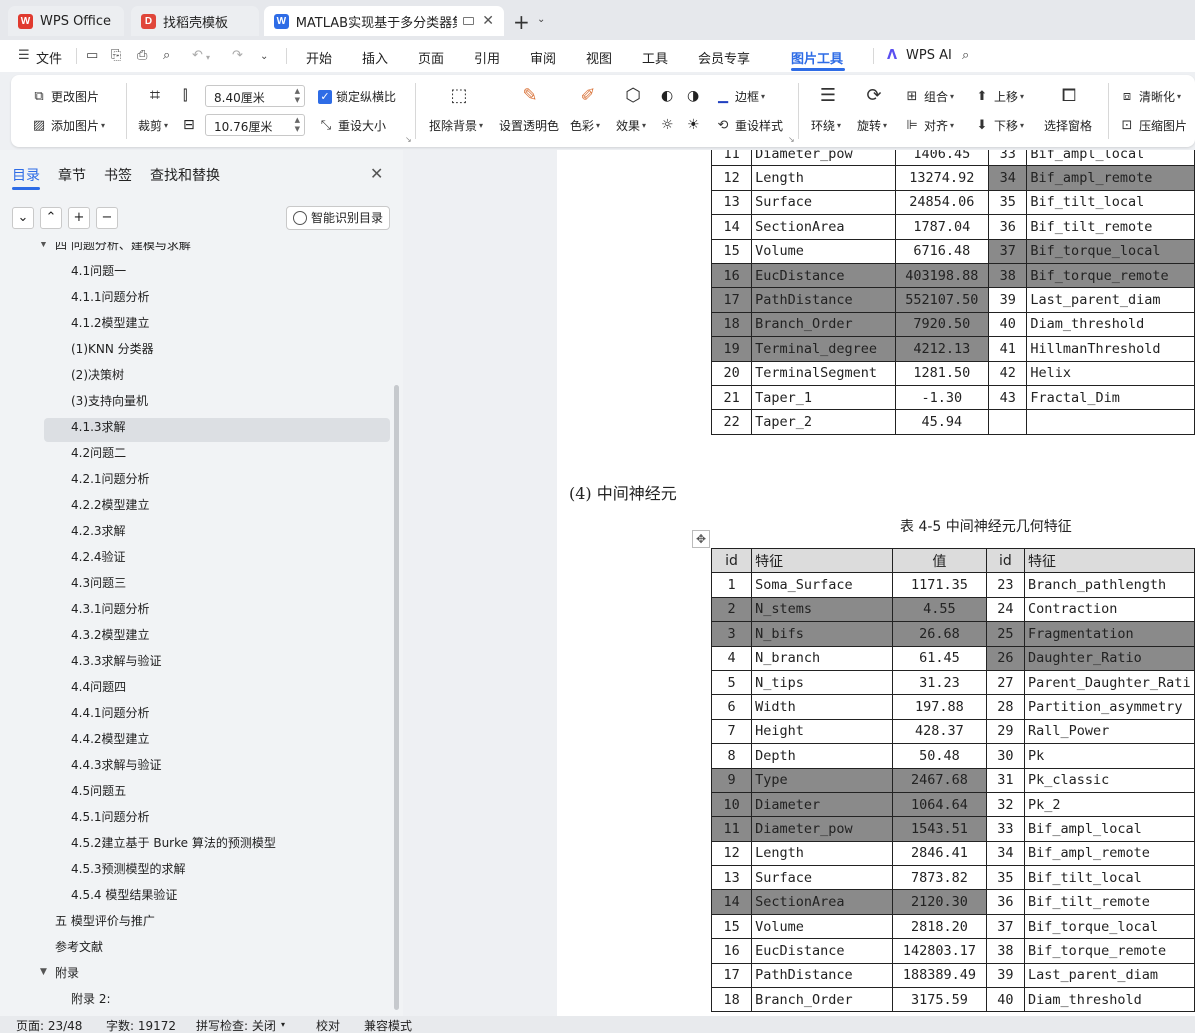  Describe the element at coordinates (375, 57) in the screenshot. I see `menu-insert: 插入` at that location.